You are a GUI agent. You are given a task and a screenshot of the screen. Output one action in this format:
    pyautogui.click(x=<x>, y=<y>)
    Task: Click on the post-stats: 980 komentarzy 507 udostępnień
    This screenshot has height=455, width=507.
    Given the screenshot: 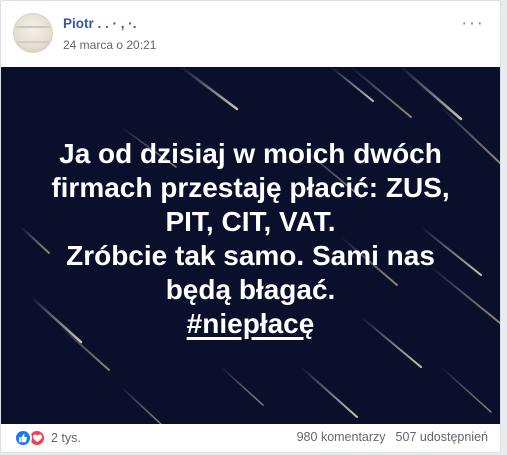 What is the action you would take?
    pyautogui.click(x=392, y=437)
    